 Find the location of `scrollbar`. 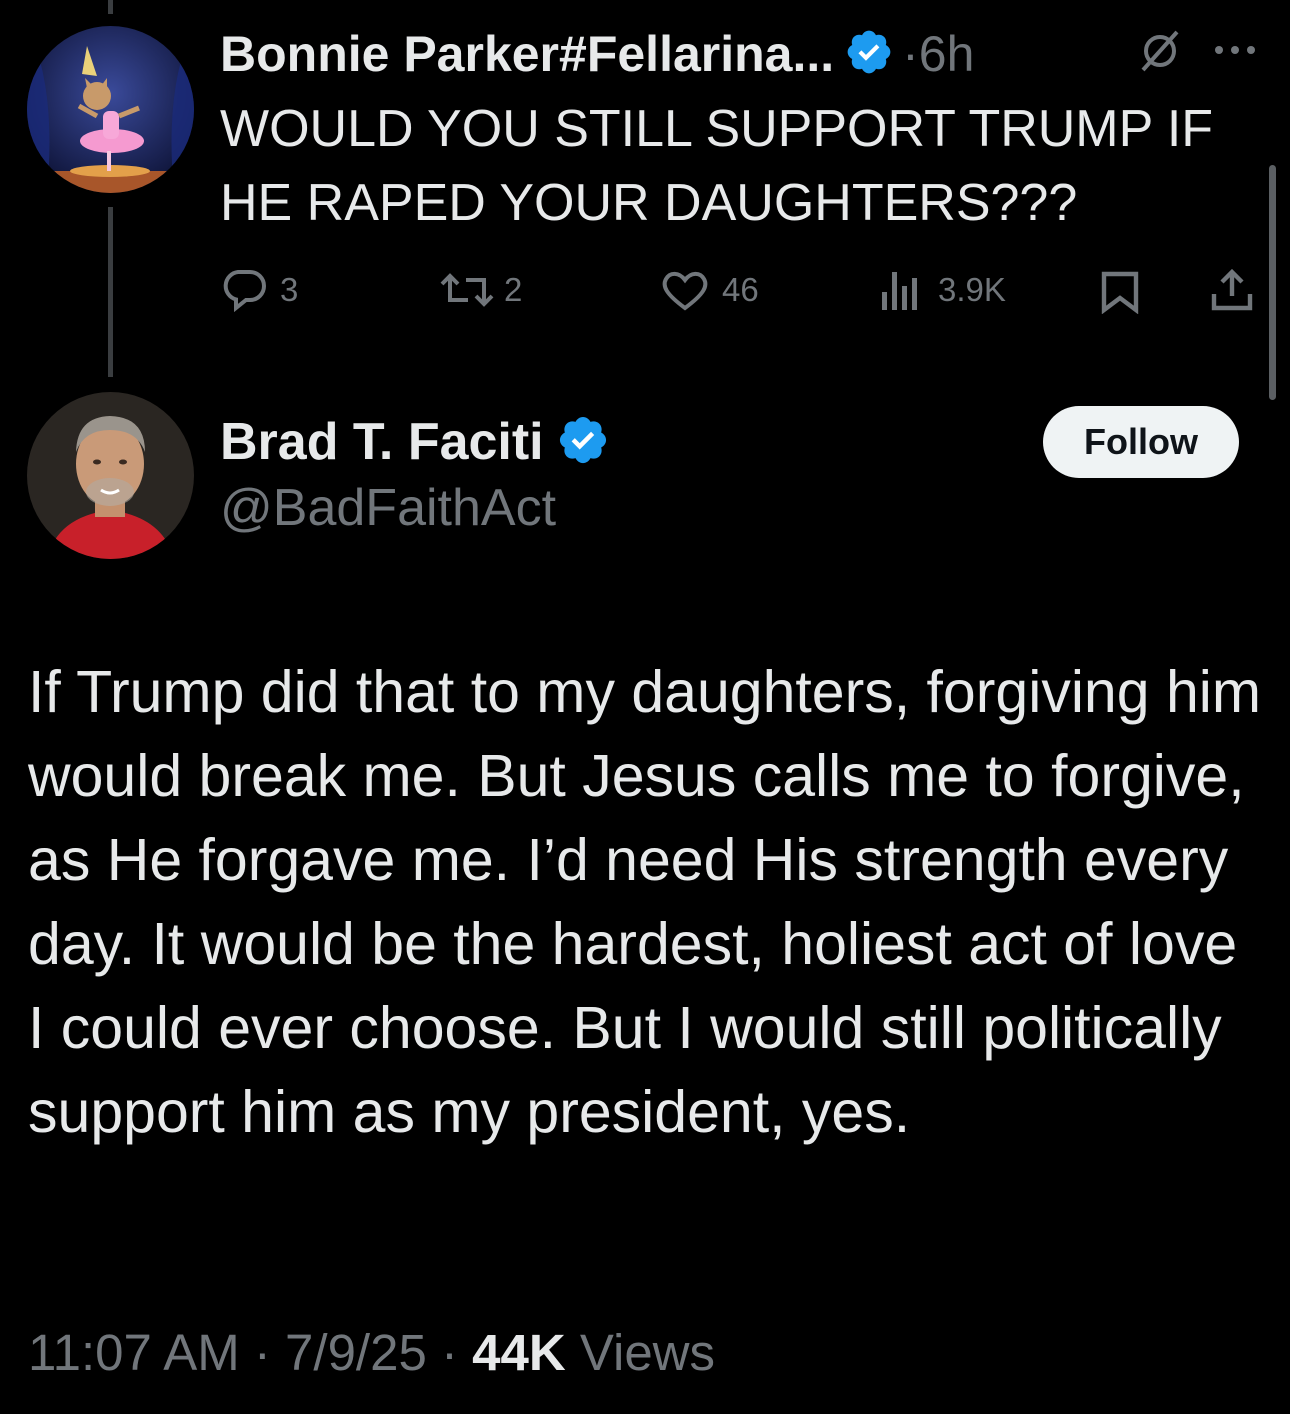

scrollbar is located at coordinates (1272, 282).